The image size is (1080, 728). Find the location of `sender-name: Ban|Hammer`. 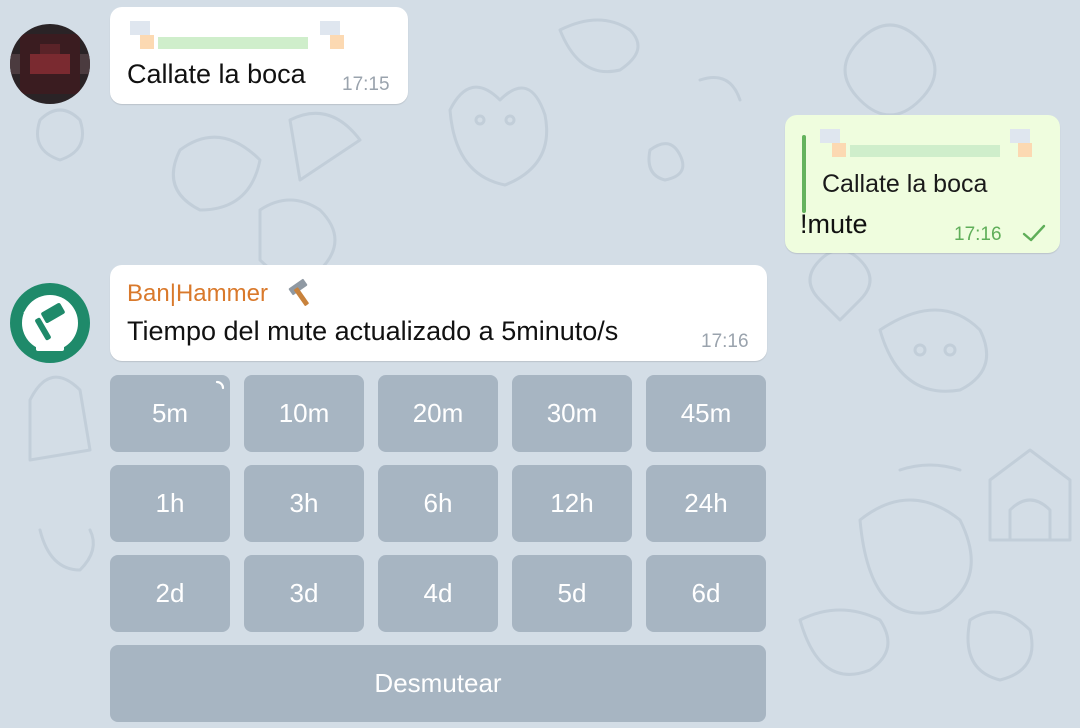

sender-name: Ban|Hammer is located at coordinates (197, 294).